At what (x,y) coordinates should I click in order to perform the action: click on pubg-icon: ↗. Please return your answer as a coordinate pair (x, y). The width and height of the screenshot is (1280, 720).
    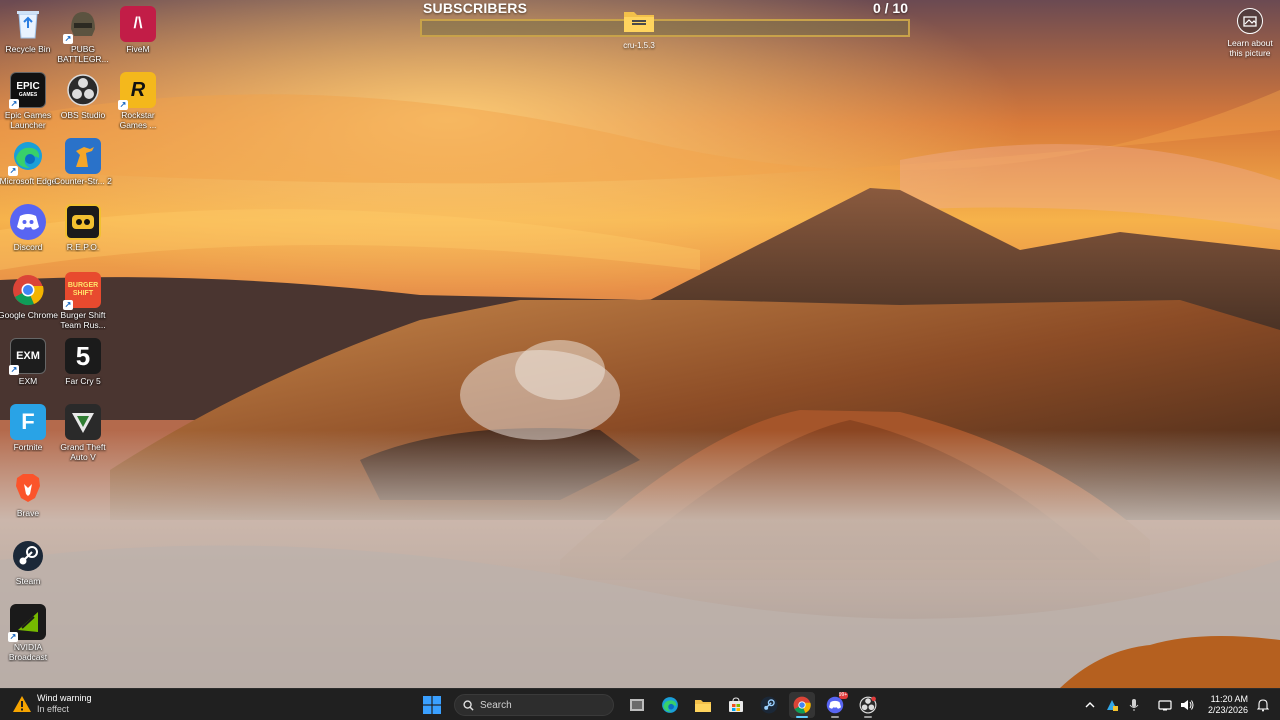
    Looking at the image, I should click on (82, 25).